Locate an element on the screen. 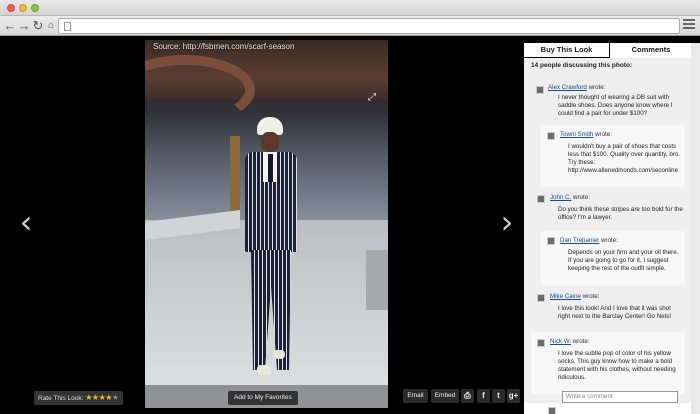 The height and width of the screenshot is (414, 700). rate-label: Rate This Look: is located at coordinates (61, 398).